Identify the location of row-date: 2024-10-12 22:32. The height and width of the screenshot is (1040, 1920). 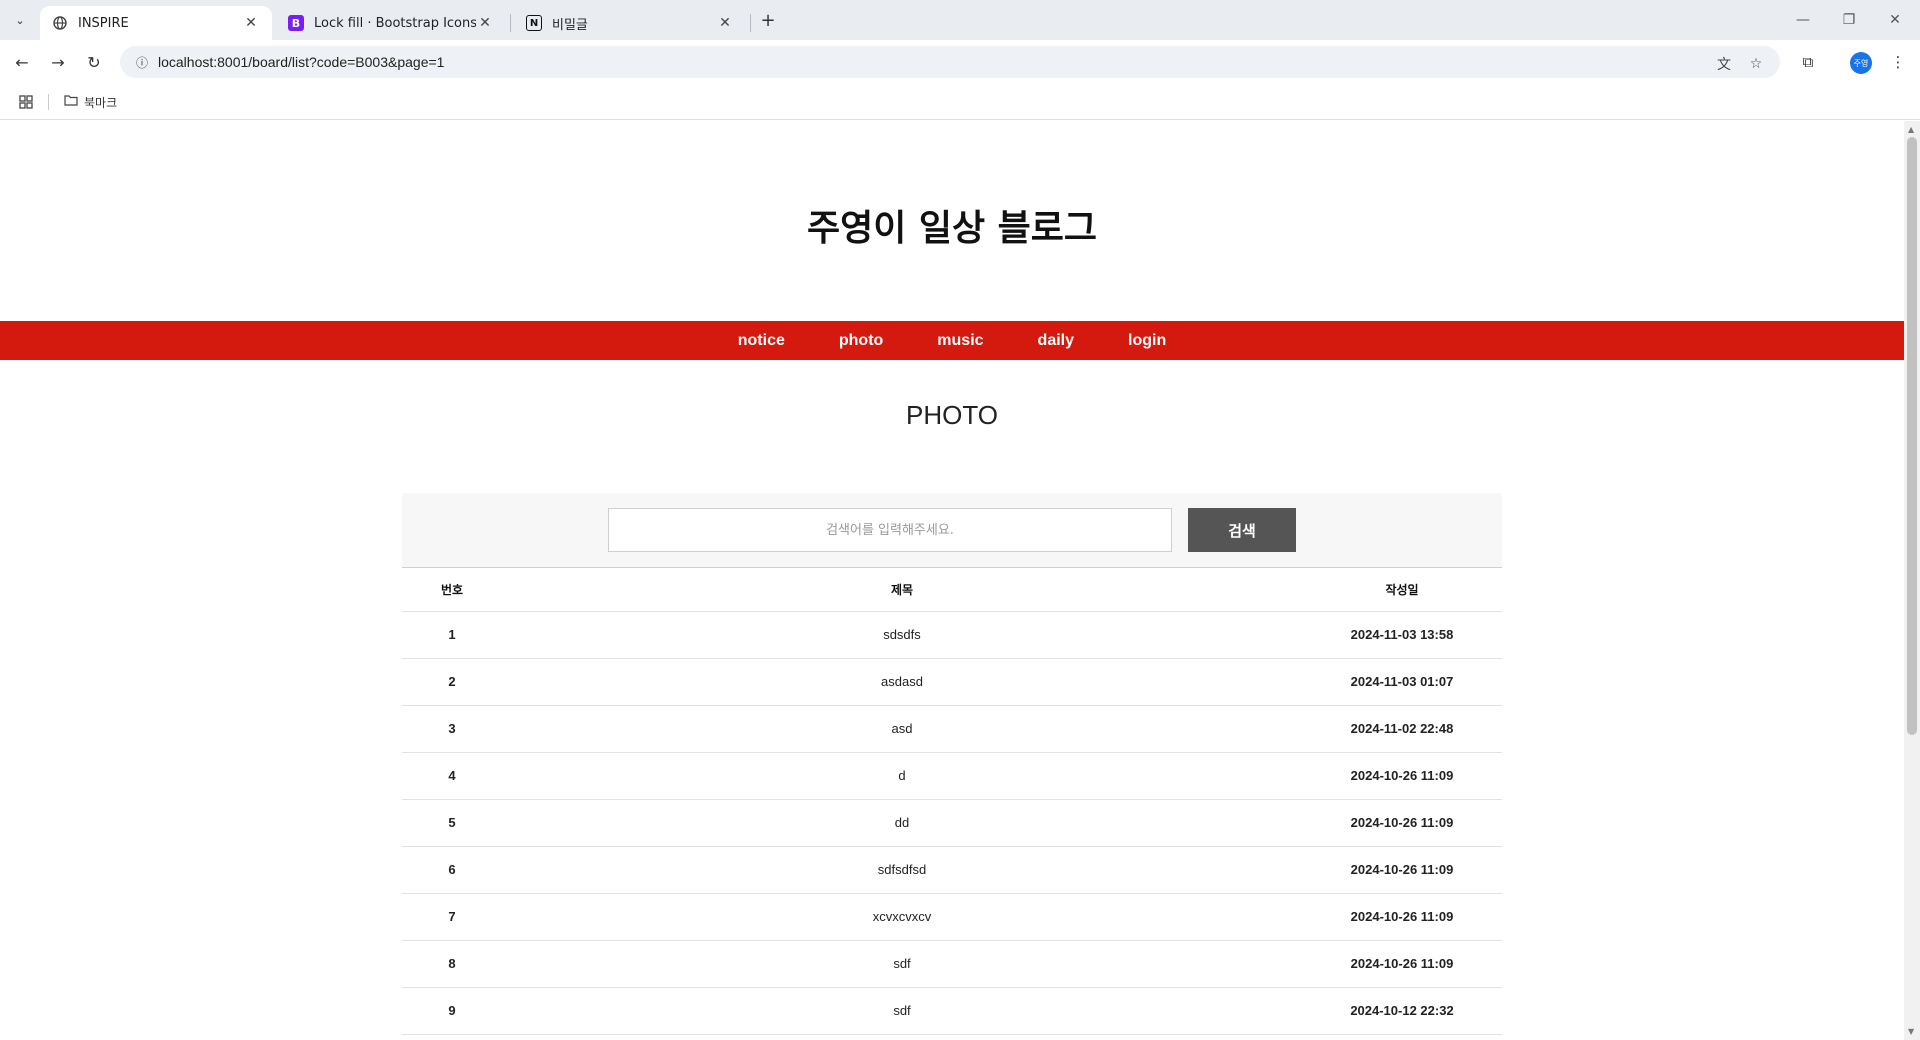
(1402, 1011).